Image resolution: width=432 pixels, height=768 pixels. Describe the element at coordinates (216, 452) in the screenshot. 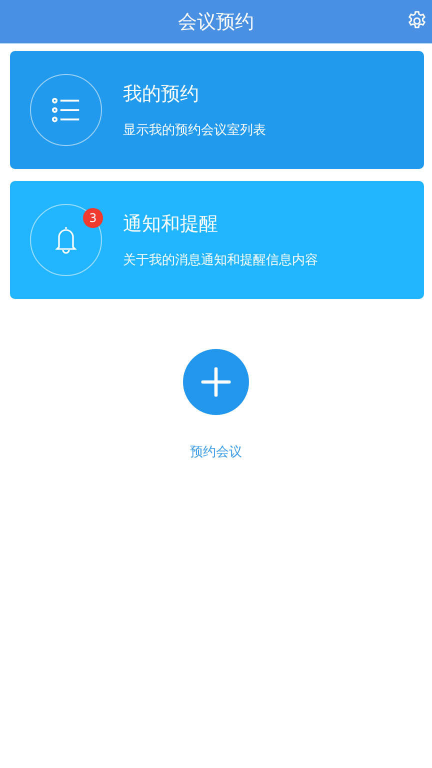

I see `add-label: 预约会议` at that location.